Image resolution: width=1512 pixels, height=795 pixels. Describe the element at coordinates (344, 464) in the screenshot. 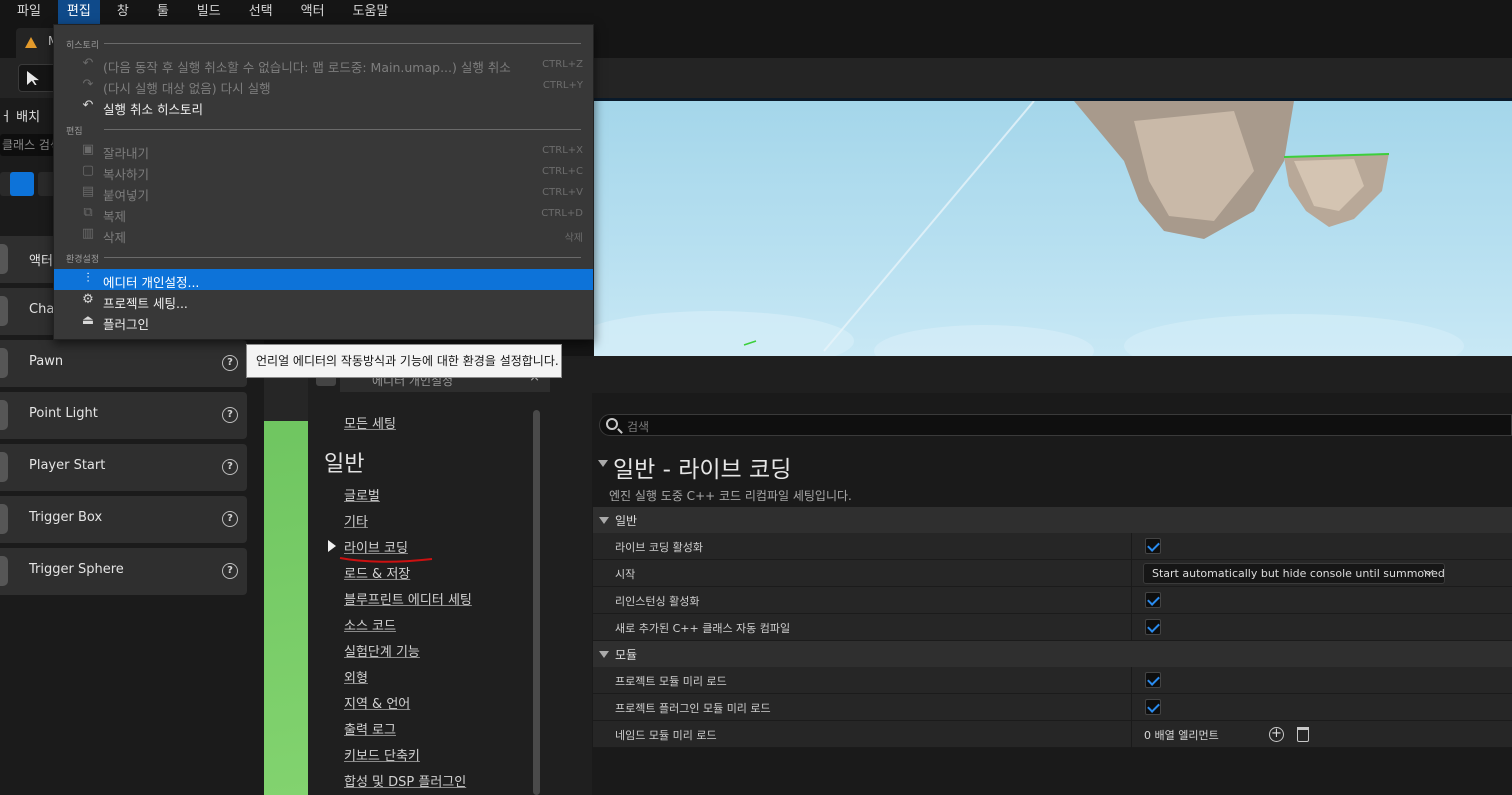

I see `nav-group-title: 일반` at that location.